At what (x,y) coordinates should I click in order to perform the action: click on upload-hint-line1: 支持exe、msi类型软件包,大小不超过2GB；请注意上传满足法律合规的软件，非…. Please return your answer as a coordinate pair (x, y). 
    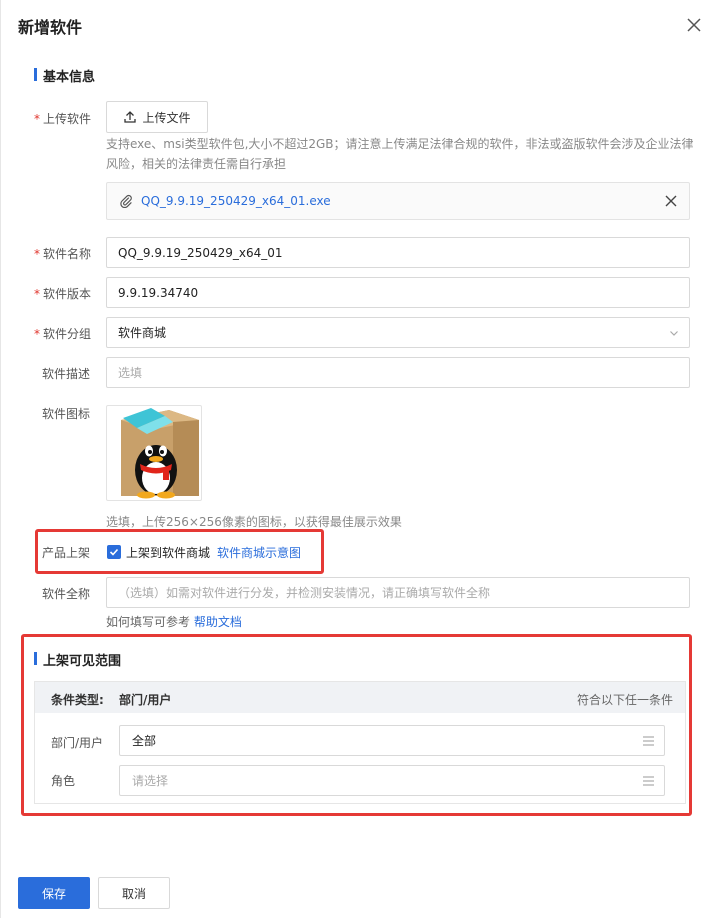
    Looking at the image, I should click on (400, 144).